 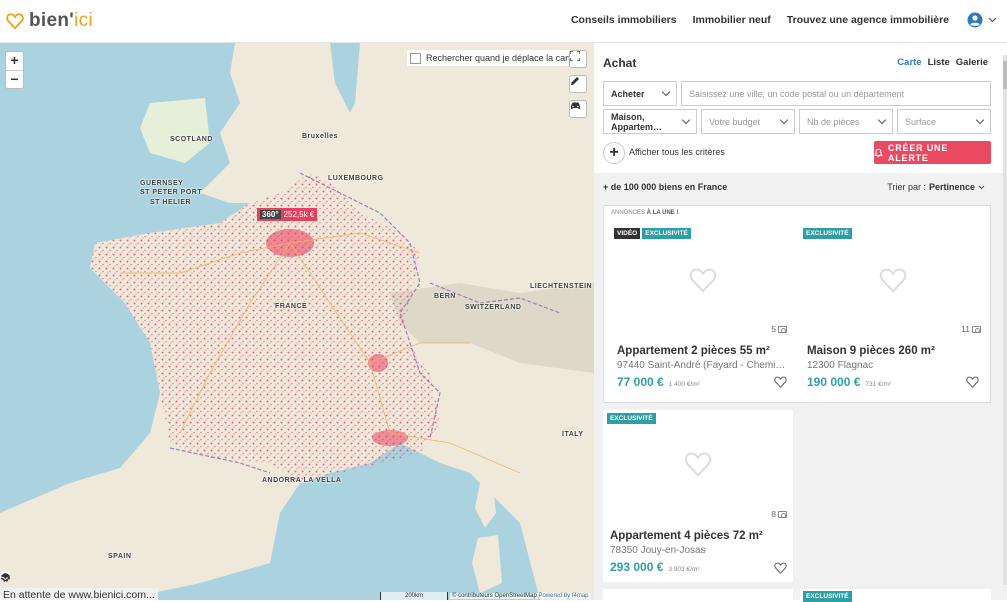 What do you see at coordinates (628, 93) in the screenshot?
I see `transaction-type-value: Acheter` at bounding box center [628, 93].